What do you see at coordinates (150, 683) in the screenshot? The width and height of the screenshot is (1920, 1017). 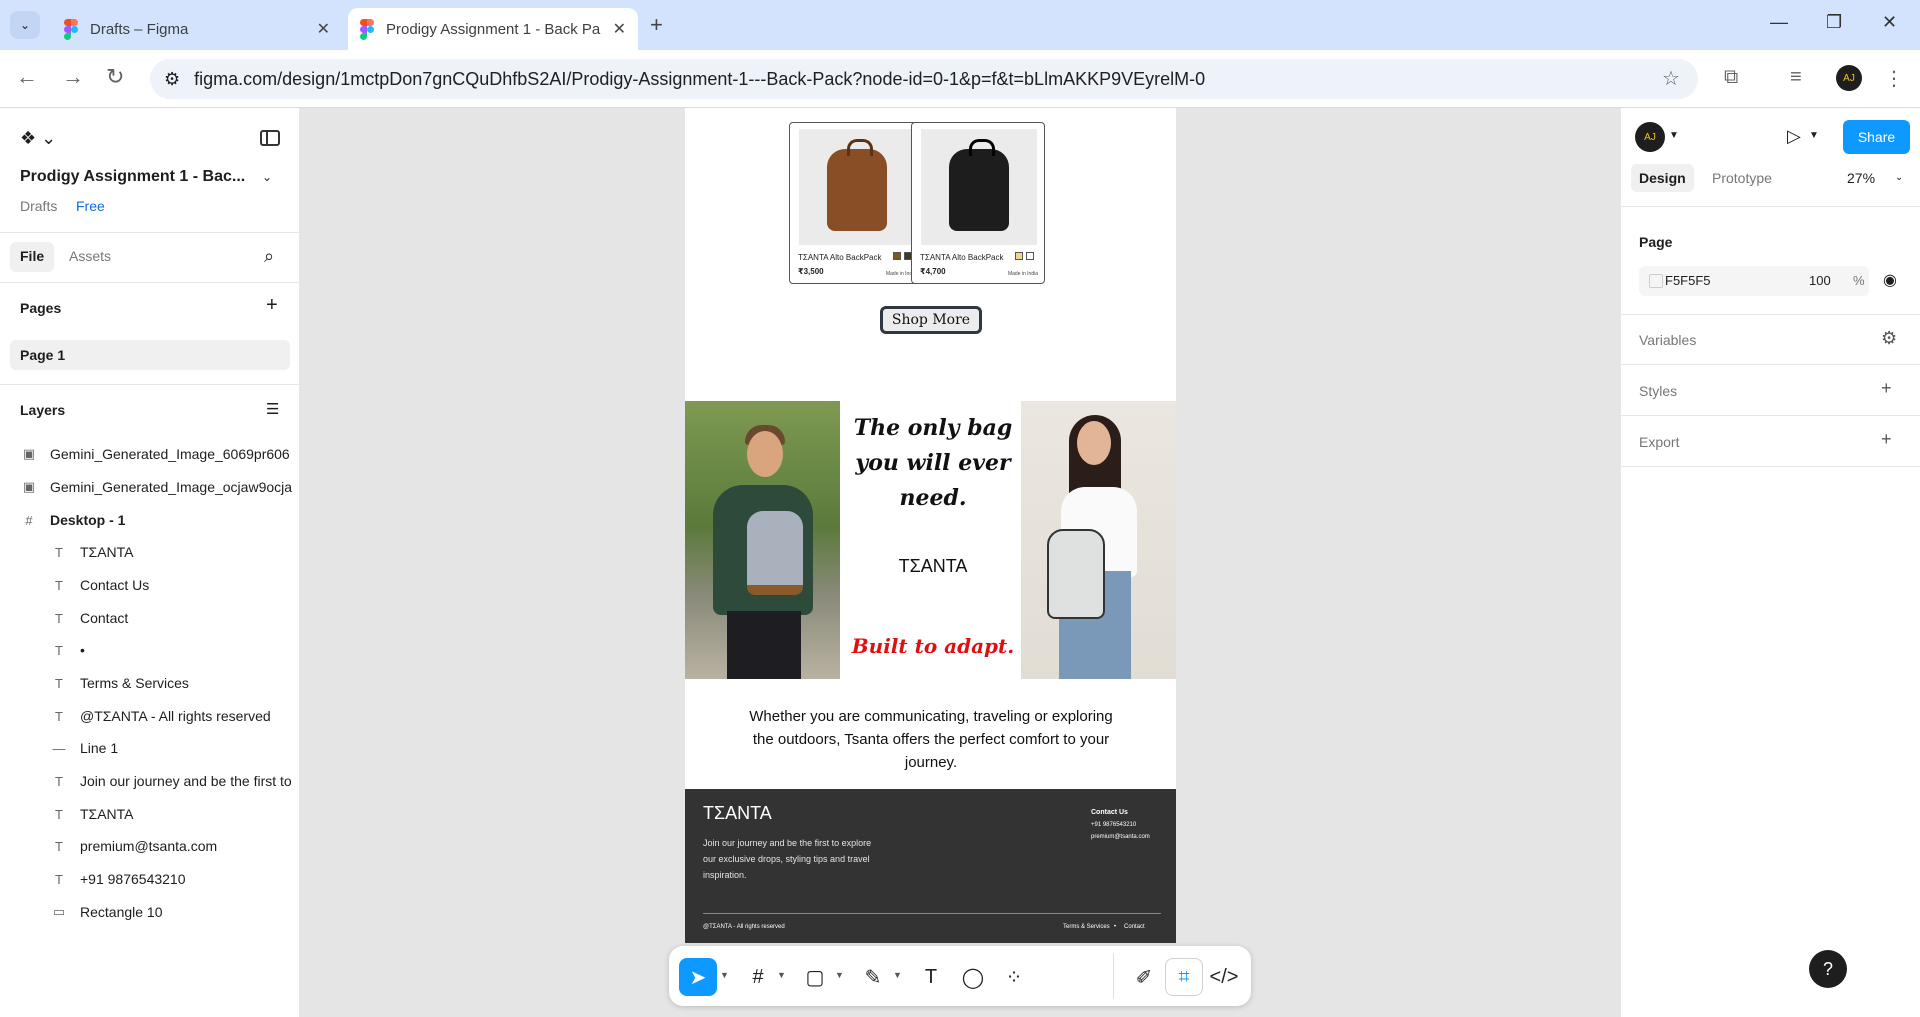 I see `layer-item: T Terms & Services` at bounding box center [150, 683].